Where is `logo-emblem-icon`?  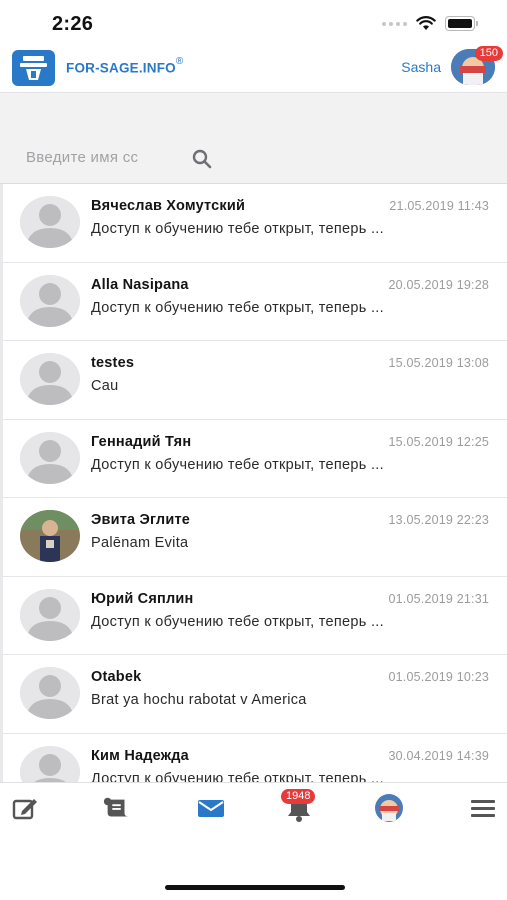 logo-emblem-icon is located at coordinates (33, 68).